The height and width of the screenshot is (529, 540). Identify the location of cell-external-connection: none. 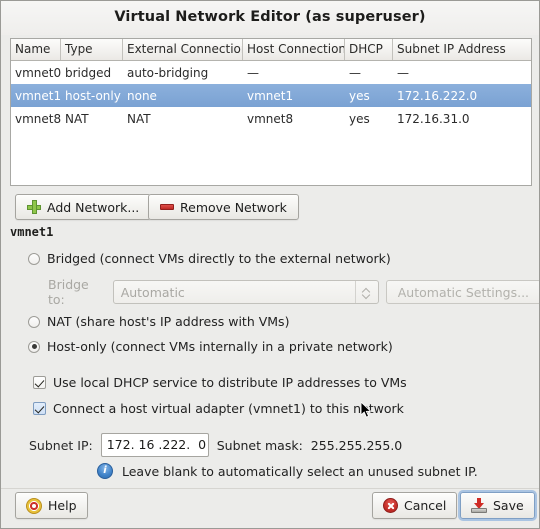
(142, 95).